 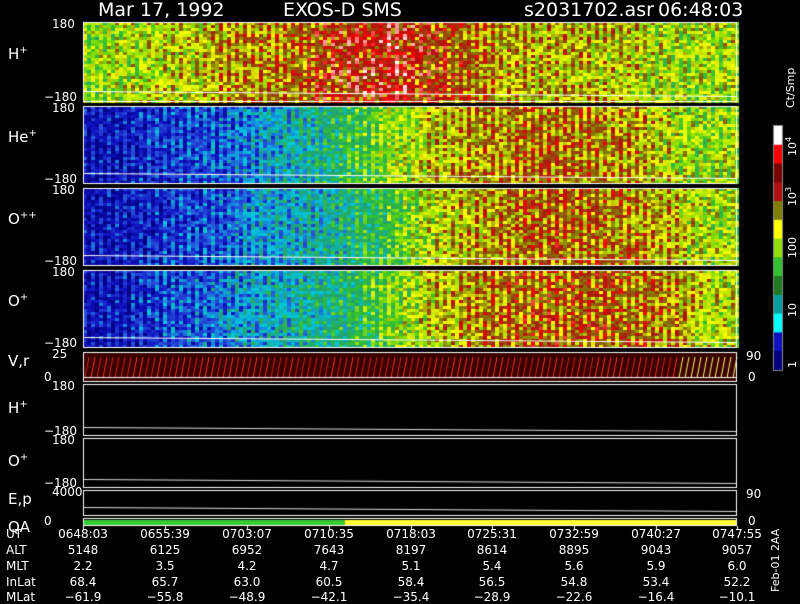 I want to click on colorbar-label-1e3-exp: 3, so click(x=788, y=189).